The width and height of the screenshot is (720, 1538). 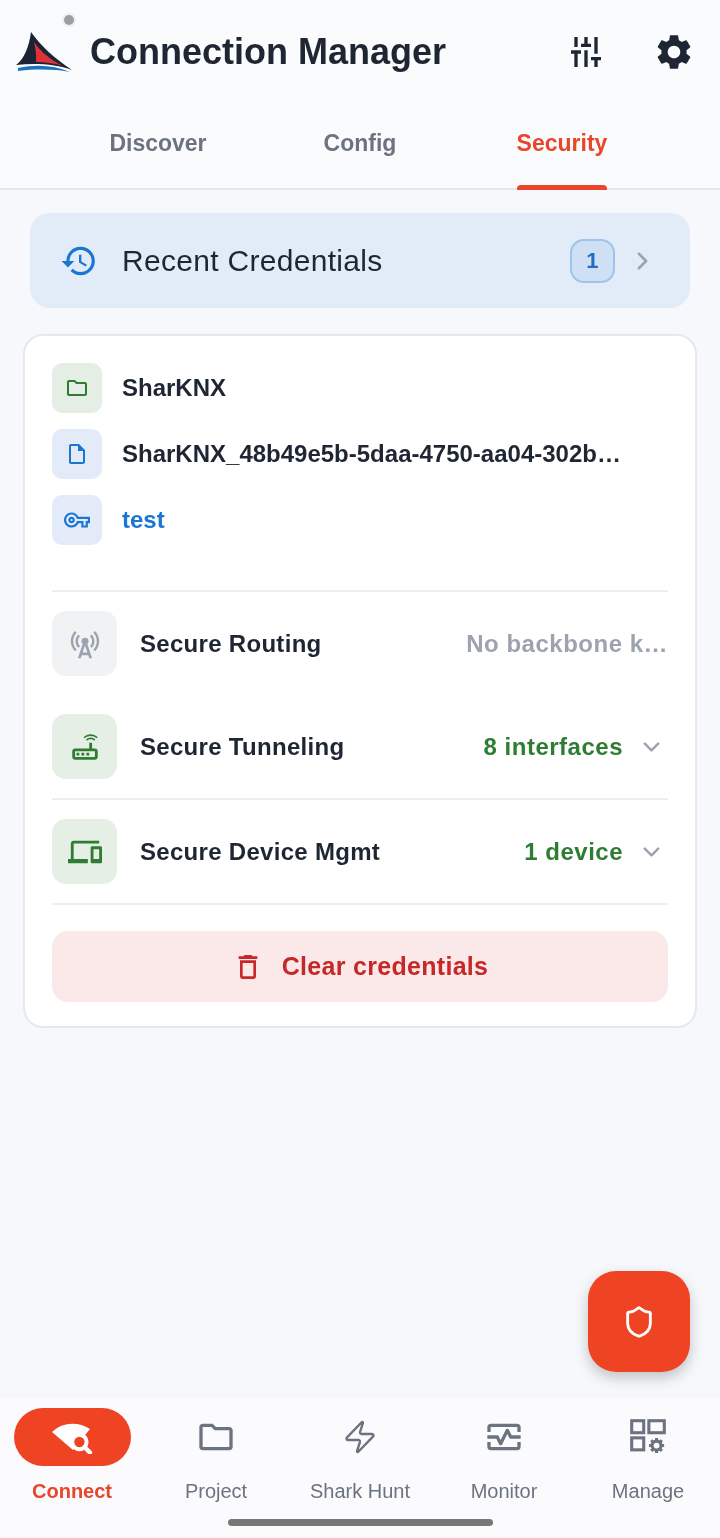 What do you see at coordinates (231, 643) in the screenshot?
I see `section-label: Secure Routing` at bounding box center [231, 643].